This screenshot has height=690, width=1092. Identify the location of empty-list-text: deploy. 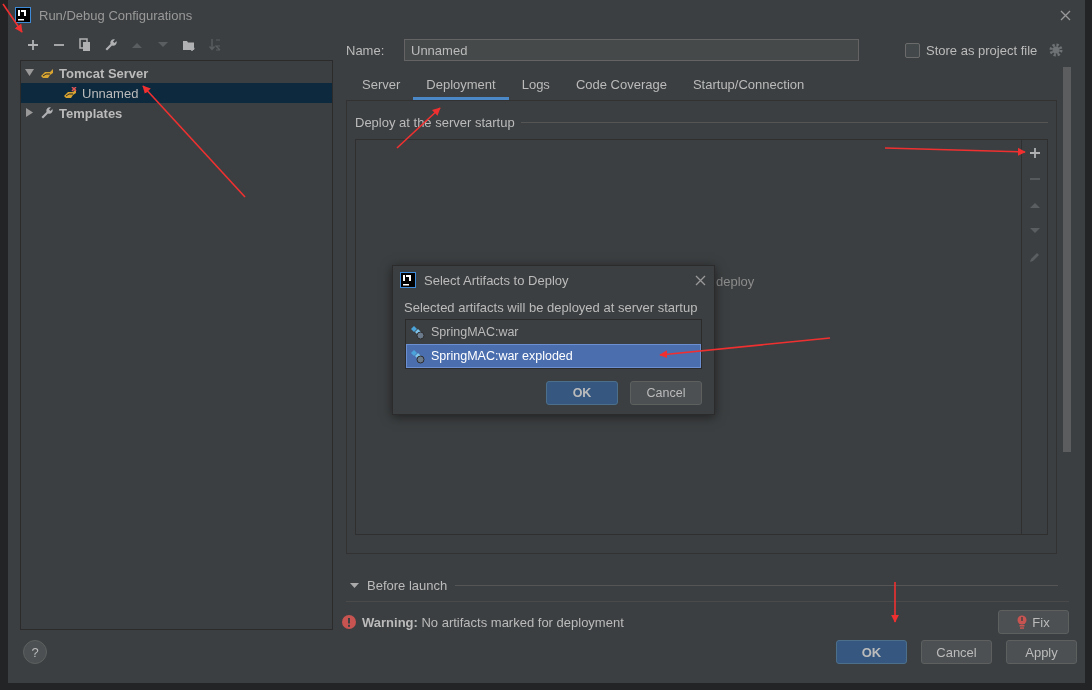
(735, 281).